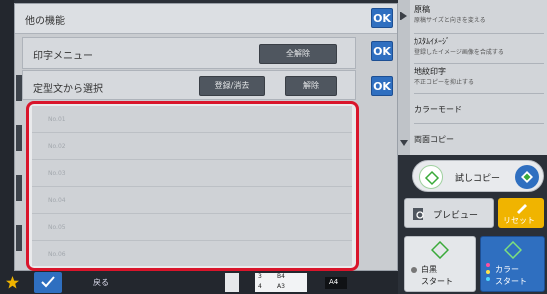 The height and width of the screenshot is (294, 547). I want to click on right-item-title: 原稿, so click(422, 9).